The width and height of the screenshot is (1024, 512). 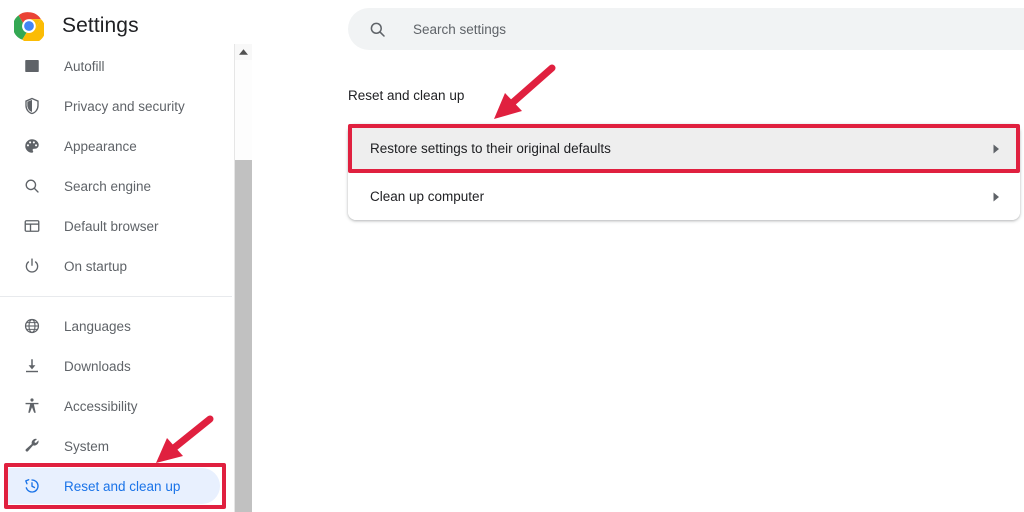 What do you see at coordinates (243, 52) in the screenshot?
I see `scroll-up-arrow-icon` at bounding box center [243, 52].